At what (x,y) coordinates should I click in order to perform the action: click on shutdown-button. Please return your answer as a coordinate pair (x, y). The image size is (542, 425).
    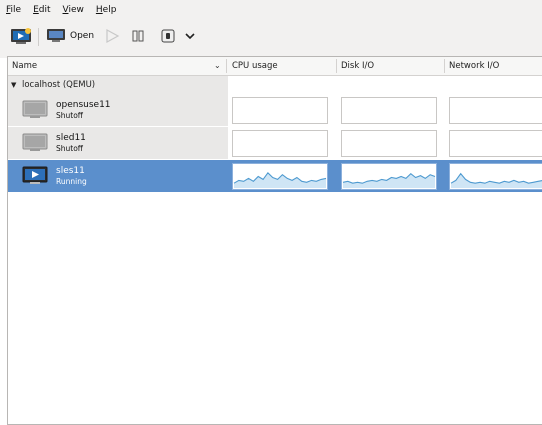
    Looking at the image, I should click on (168, 36).